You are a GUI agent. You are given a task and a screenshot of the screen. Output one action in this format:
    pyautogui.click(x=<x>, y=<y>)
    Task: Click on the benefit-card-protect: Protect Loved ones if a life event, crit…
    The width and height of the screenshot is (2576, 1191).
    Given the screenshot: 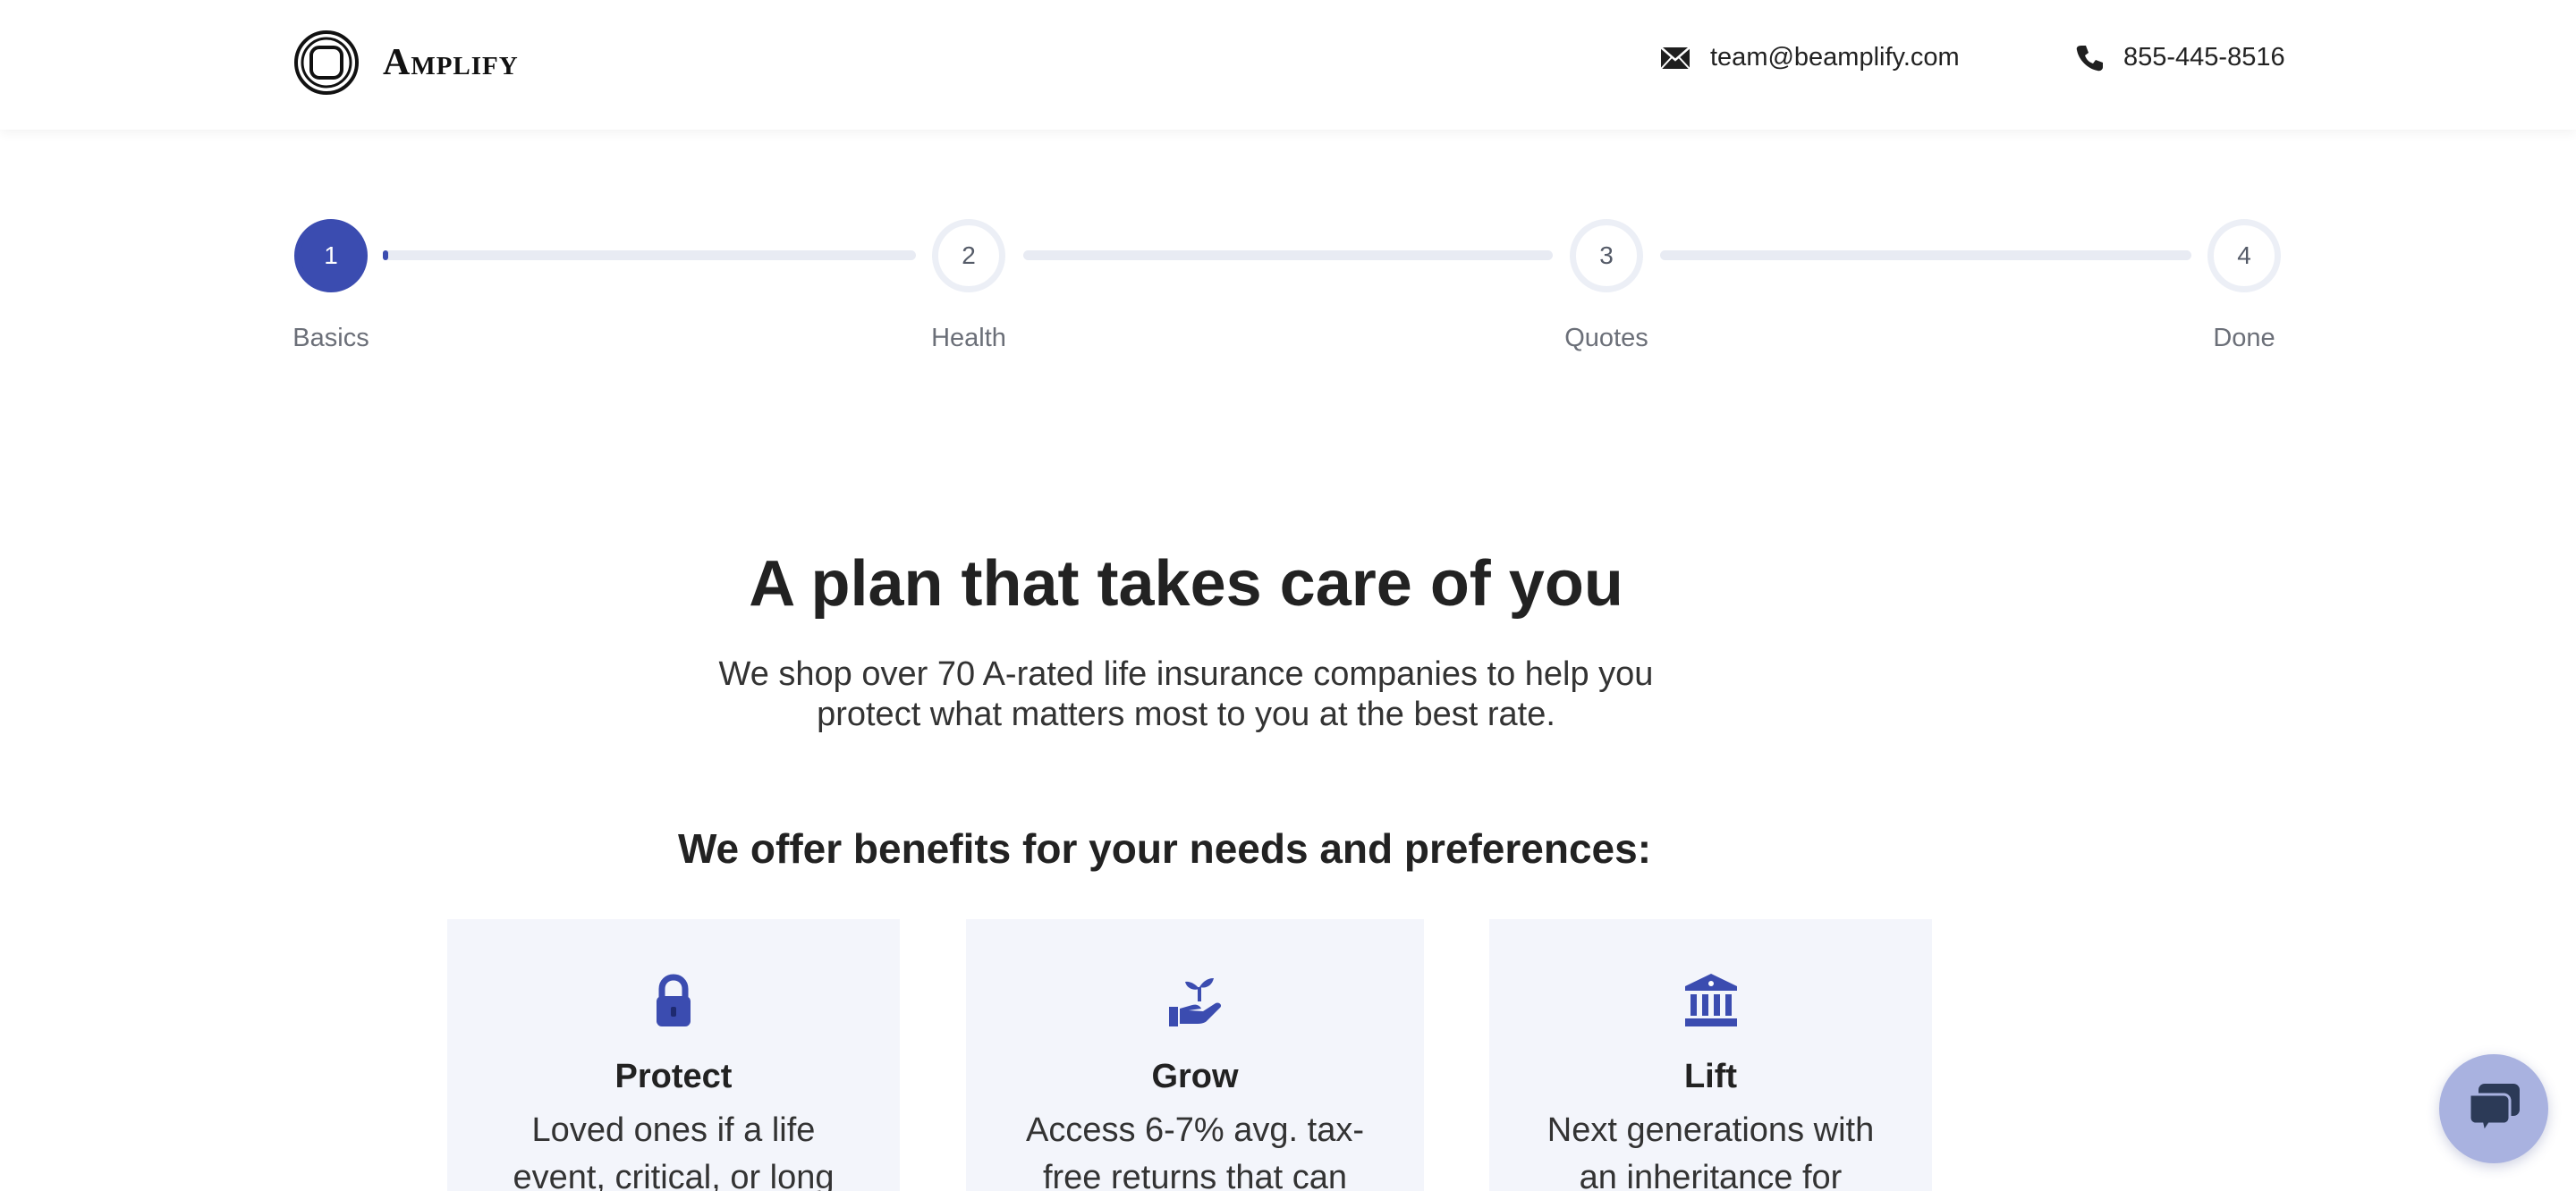 What is the action you would take?
    pyautogui.click(x=673, y=1055)
    